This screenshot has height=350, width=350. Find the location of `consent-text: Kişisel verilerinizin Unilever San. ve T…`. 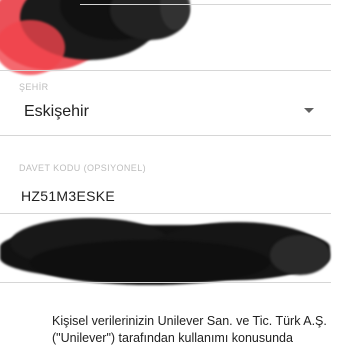

consent-text: Kişisel verilerinizin Unilever San. ve T… is located at coordinates (189, 329).